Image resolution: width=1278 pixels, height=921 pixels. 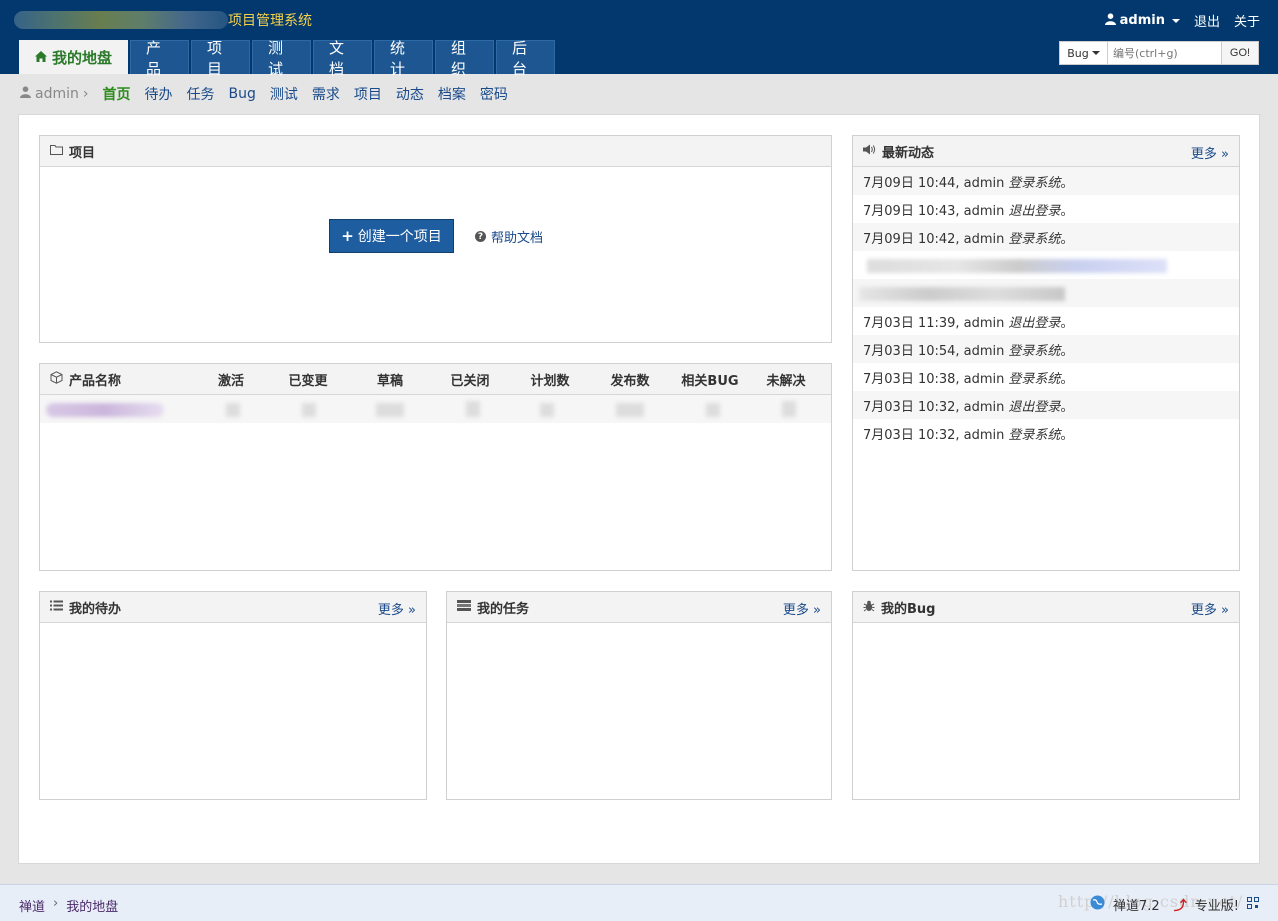 I want to click on bug-more-link: 更多 », so click(x=1210, y=608).